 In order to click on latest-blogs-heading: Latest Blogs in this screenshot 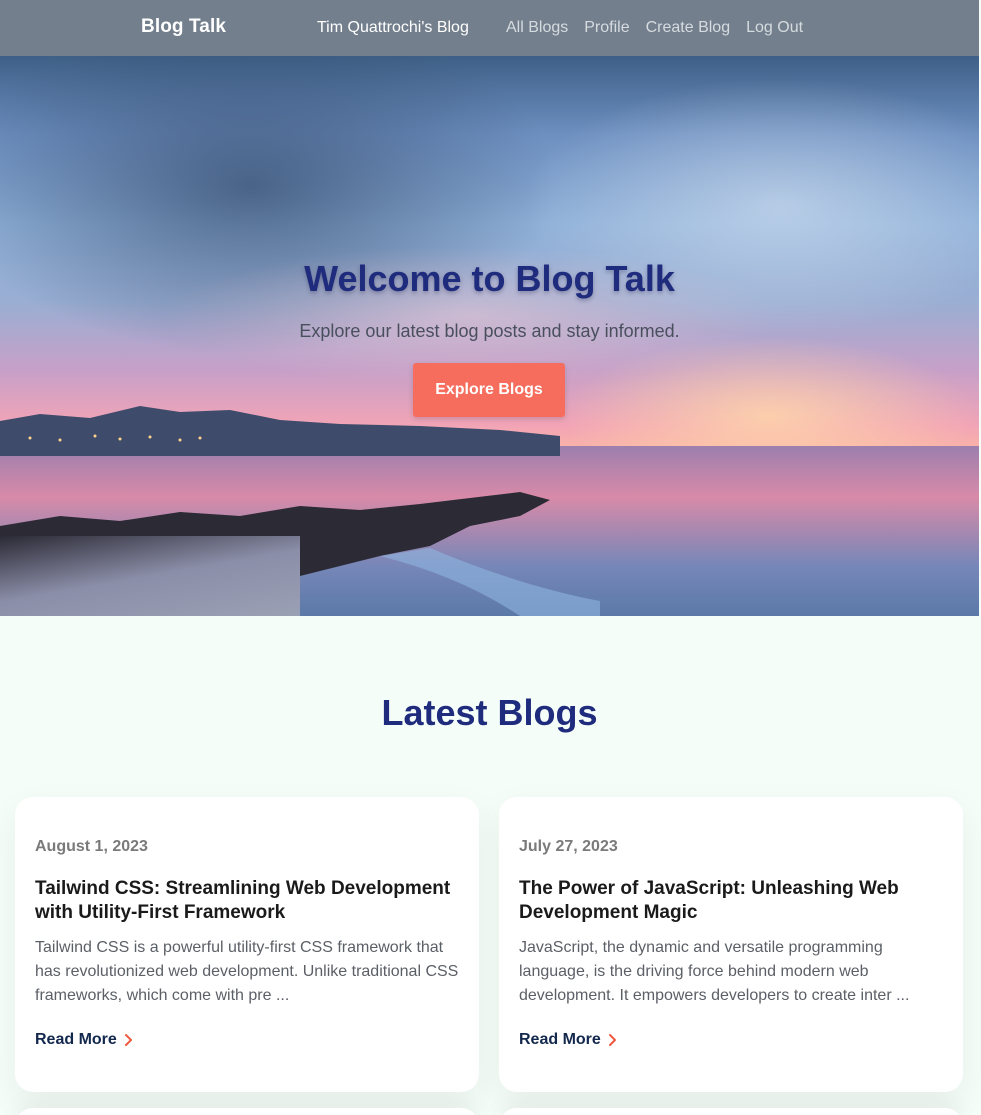, I will do `click(489, 712)`.